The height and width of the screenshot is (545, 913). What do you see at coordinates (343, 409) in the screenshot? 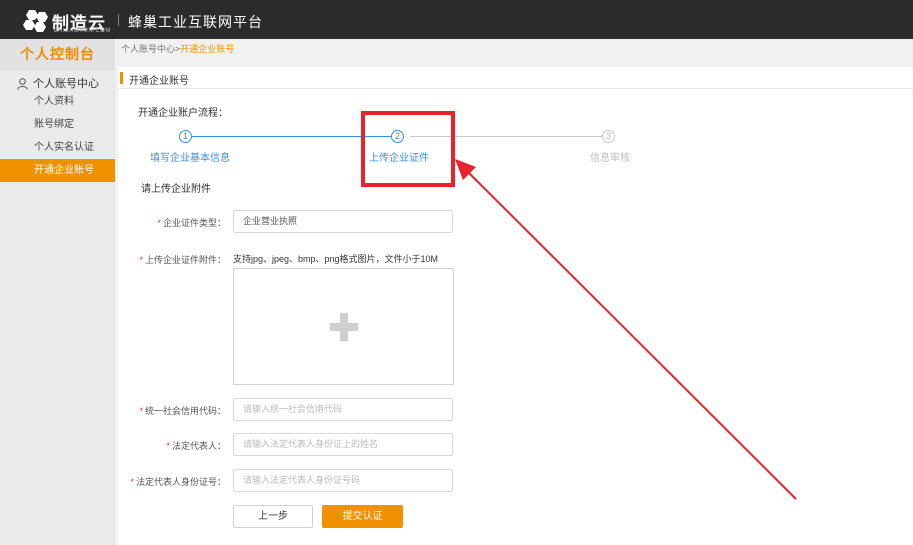
I see `credit-code-input: 请输入统一社会信用代码` at bounding box center [343, 409].